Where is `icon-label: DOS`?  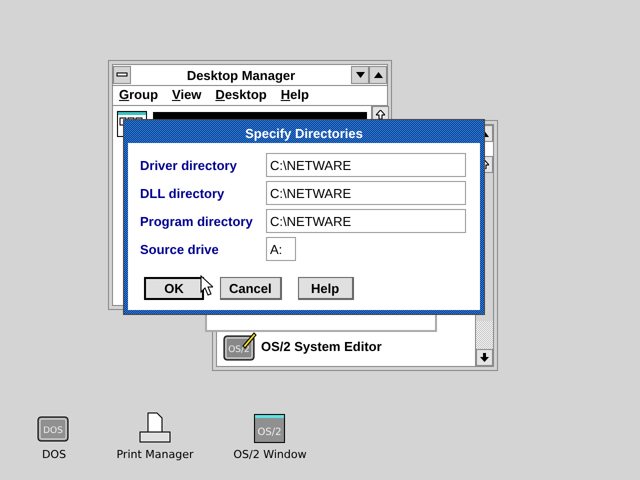 icon-label: DOS is located at coordinates (54, 454).